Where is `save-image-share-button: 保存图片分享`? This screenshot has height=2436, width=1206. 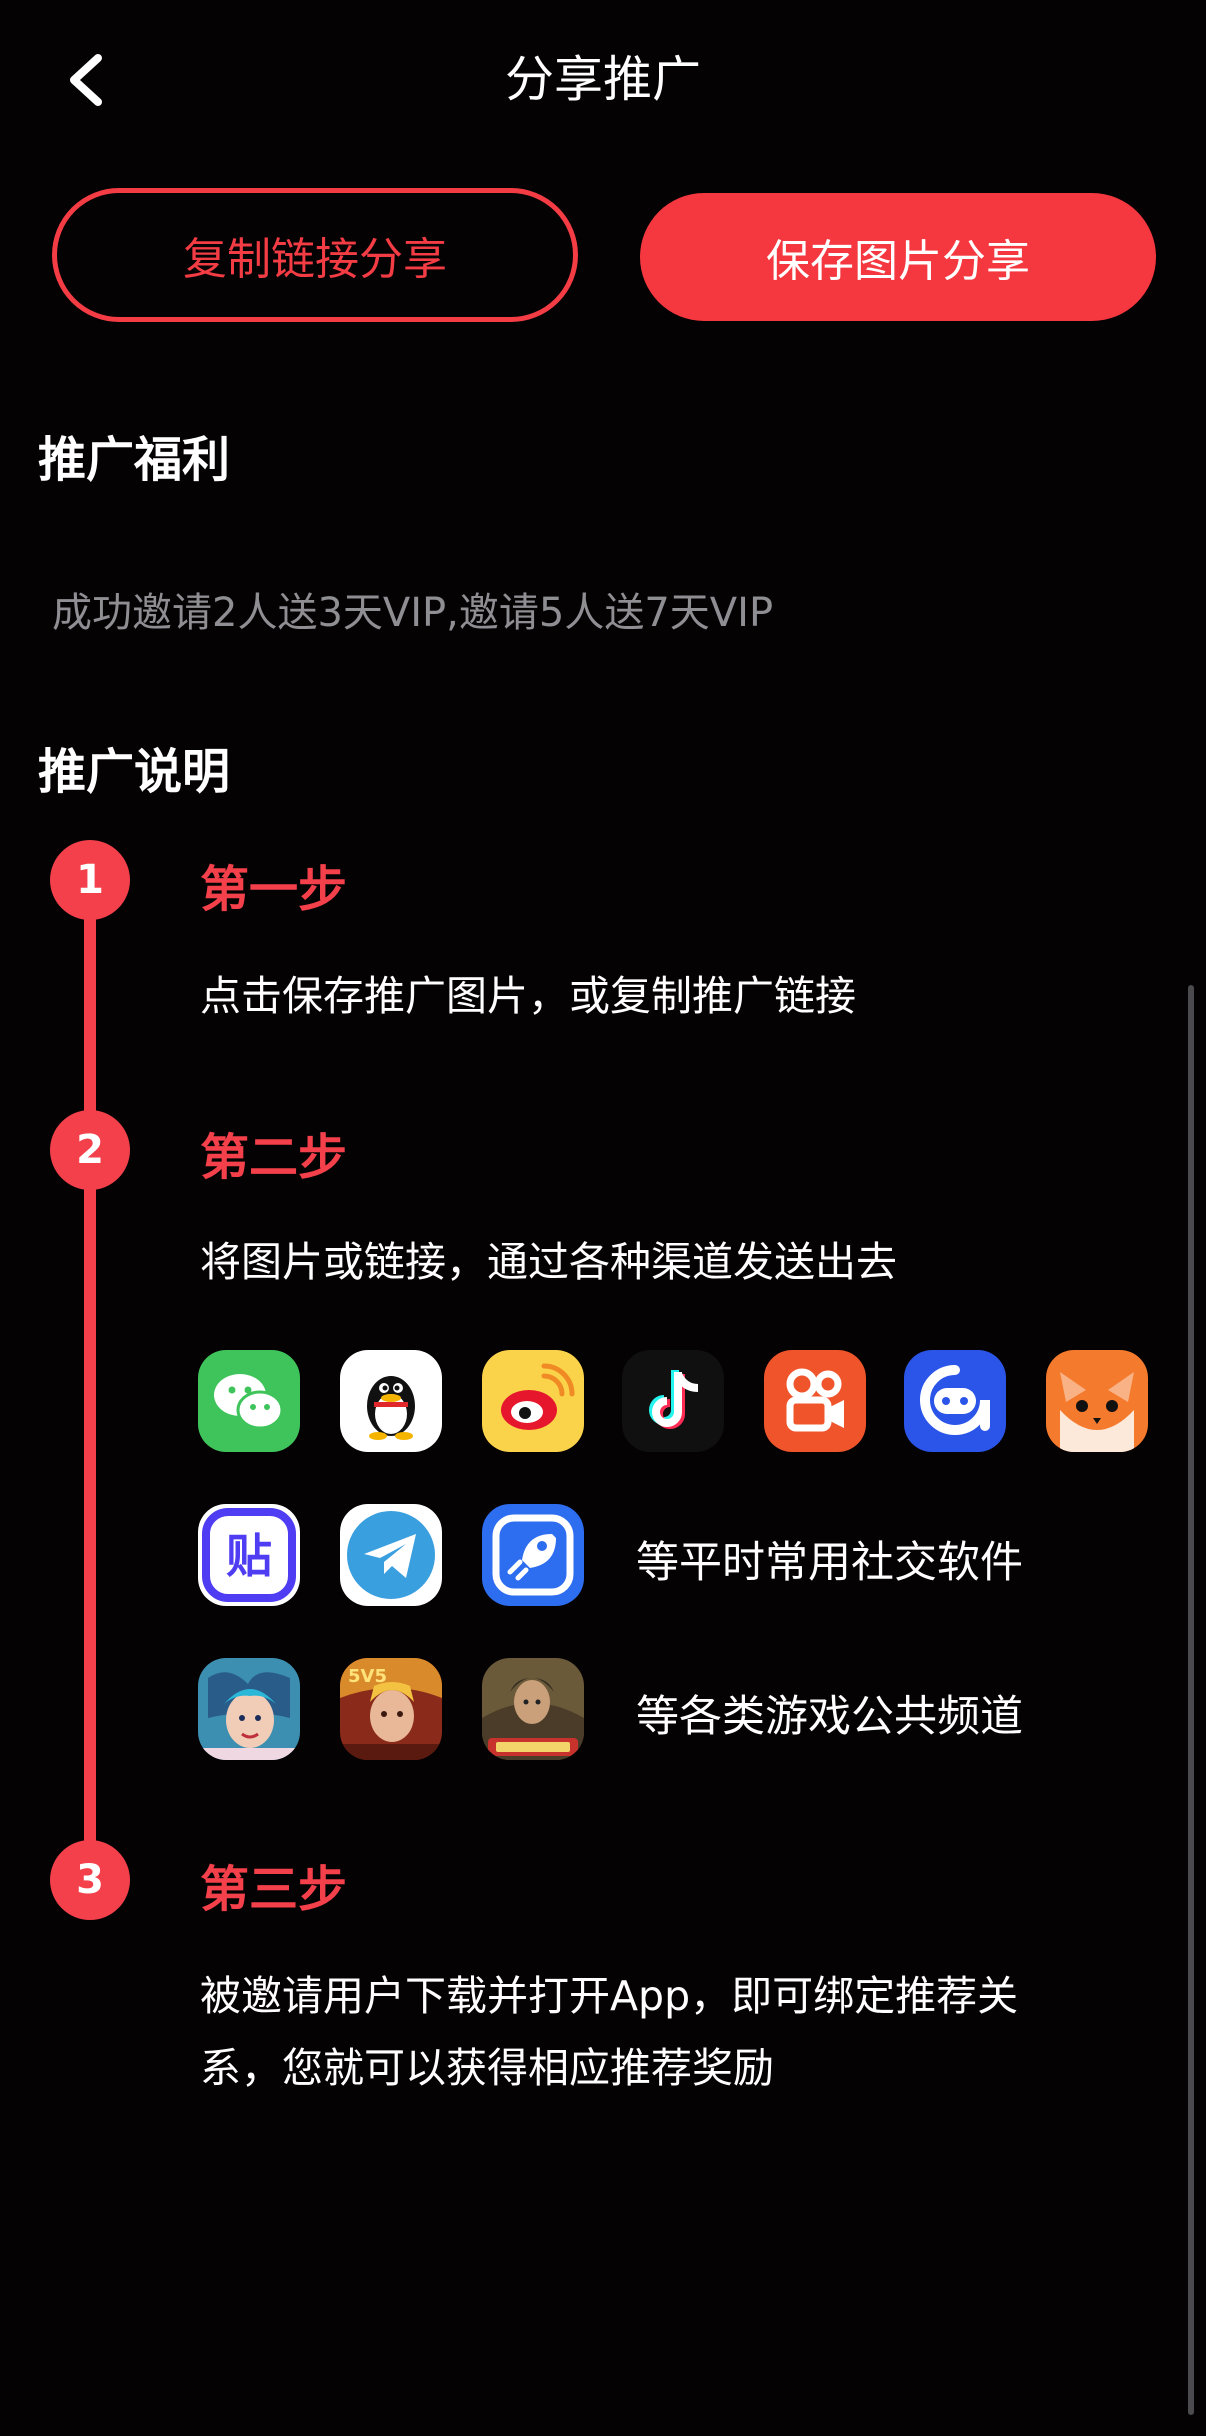
save-image-share-button: 保存图片分享 is located at coordinates (898, 257).